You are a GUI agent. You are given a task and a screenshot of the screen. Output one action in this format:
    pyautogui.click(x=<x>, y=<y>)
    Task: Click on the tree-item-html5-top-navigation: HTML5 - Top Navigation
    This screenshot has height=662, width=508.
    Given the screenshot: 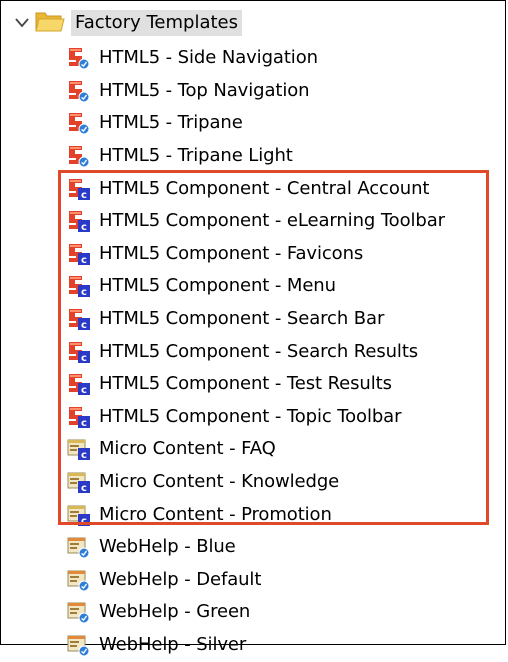 What is the action you would take?
    pyautogui.click(x=256, y=91)
    